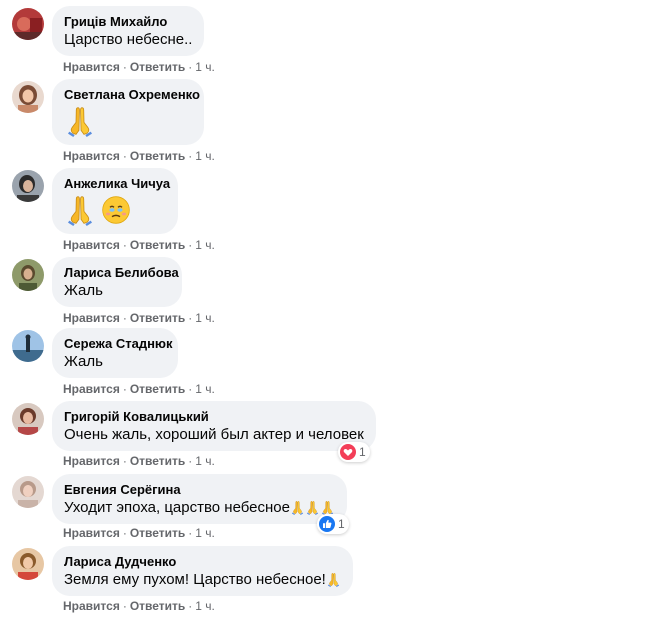 Image resolution: width=671 pixels, height=618 pixels. What do you see at coordinates (128, 39) in the screenshot?
I see `comment-text: Царство небесне..` at bounding box center [128, 39].